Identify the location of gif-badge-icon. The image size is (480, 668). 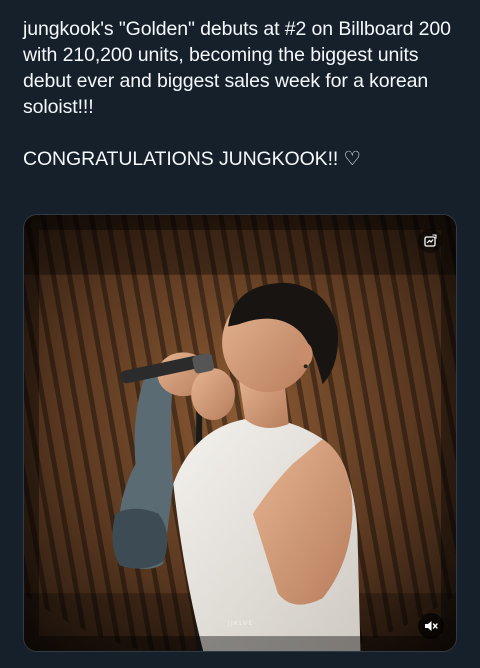
(430, 241).